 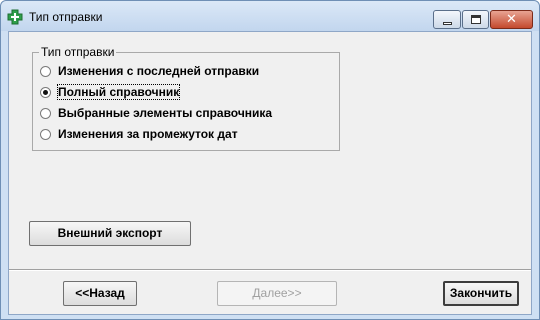 What do you see at coordinates (78, 52) in the screenshot?
I see `groupbox-legend: Тип отправки` at bounding box center [78, 52].